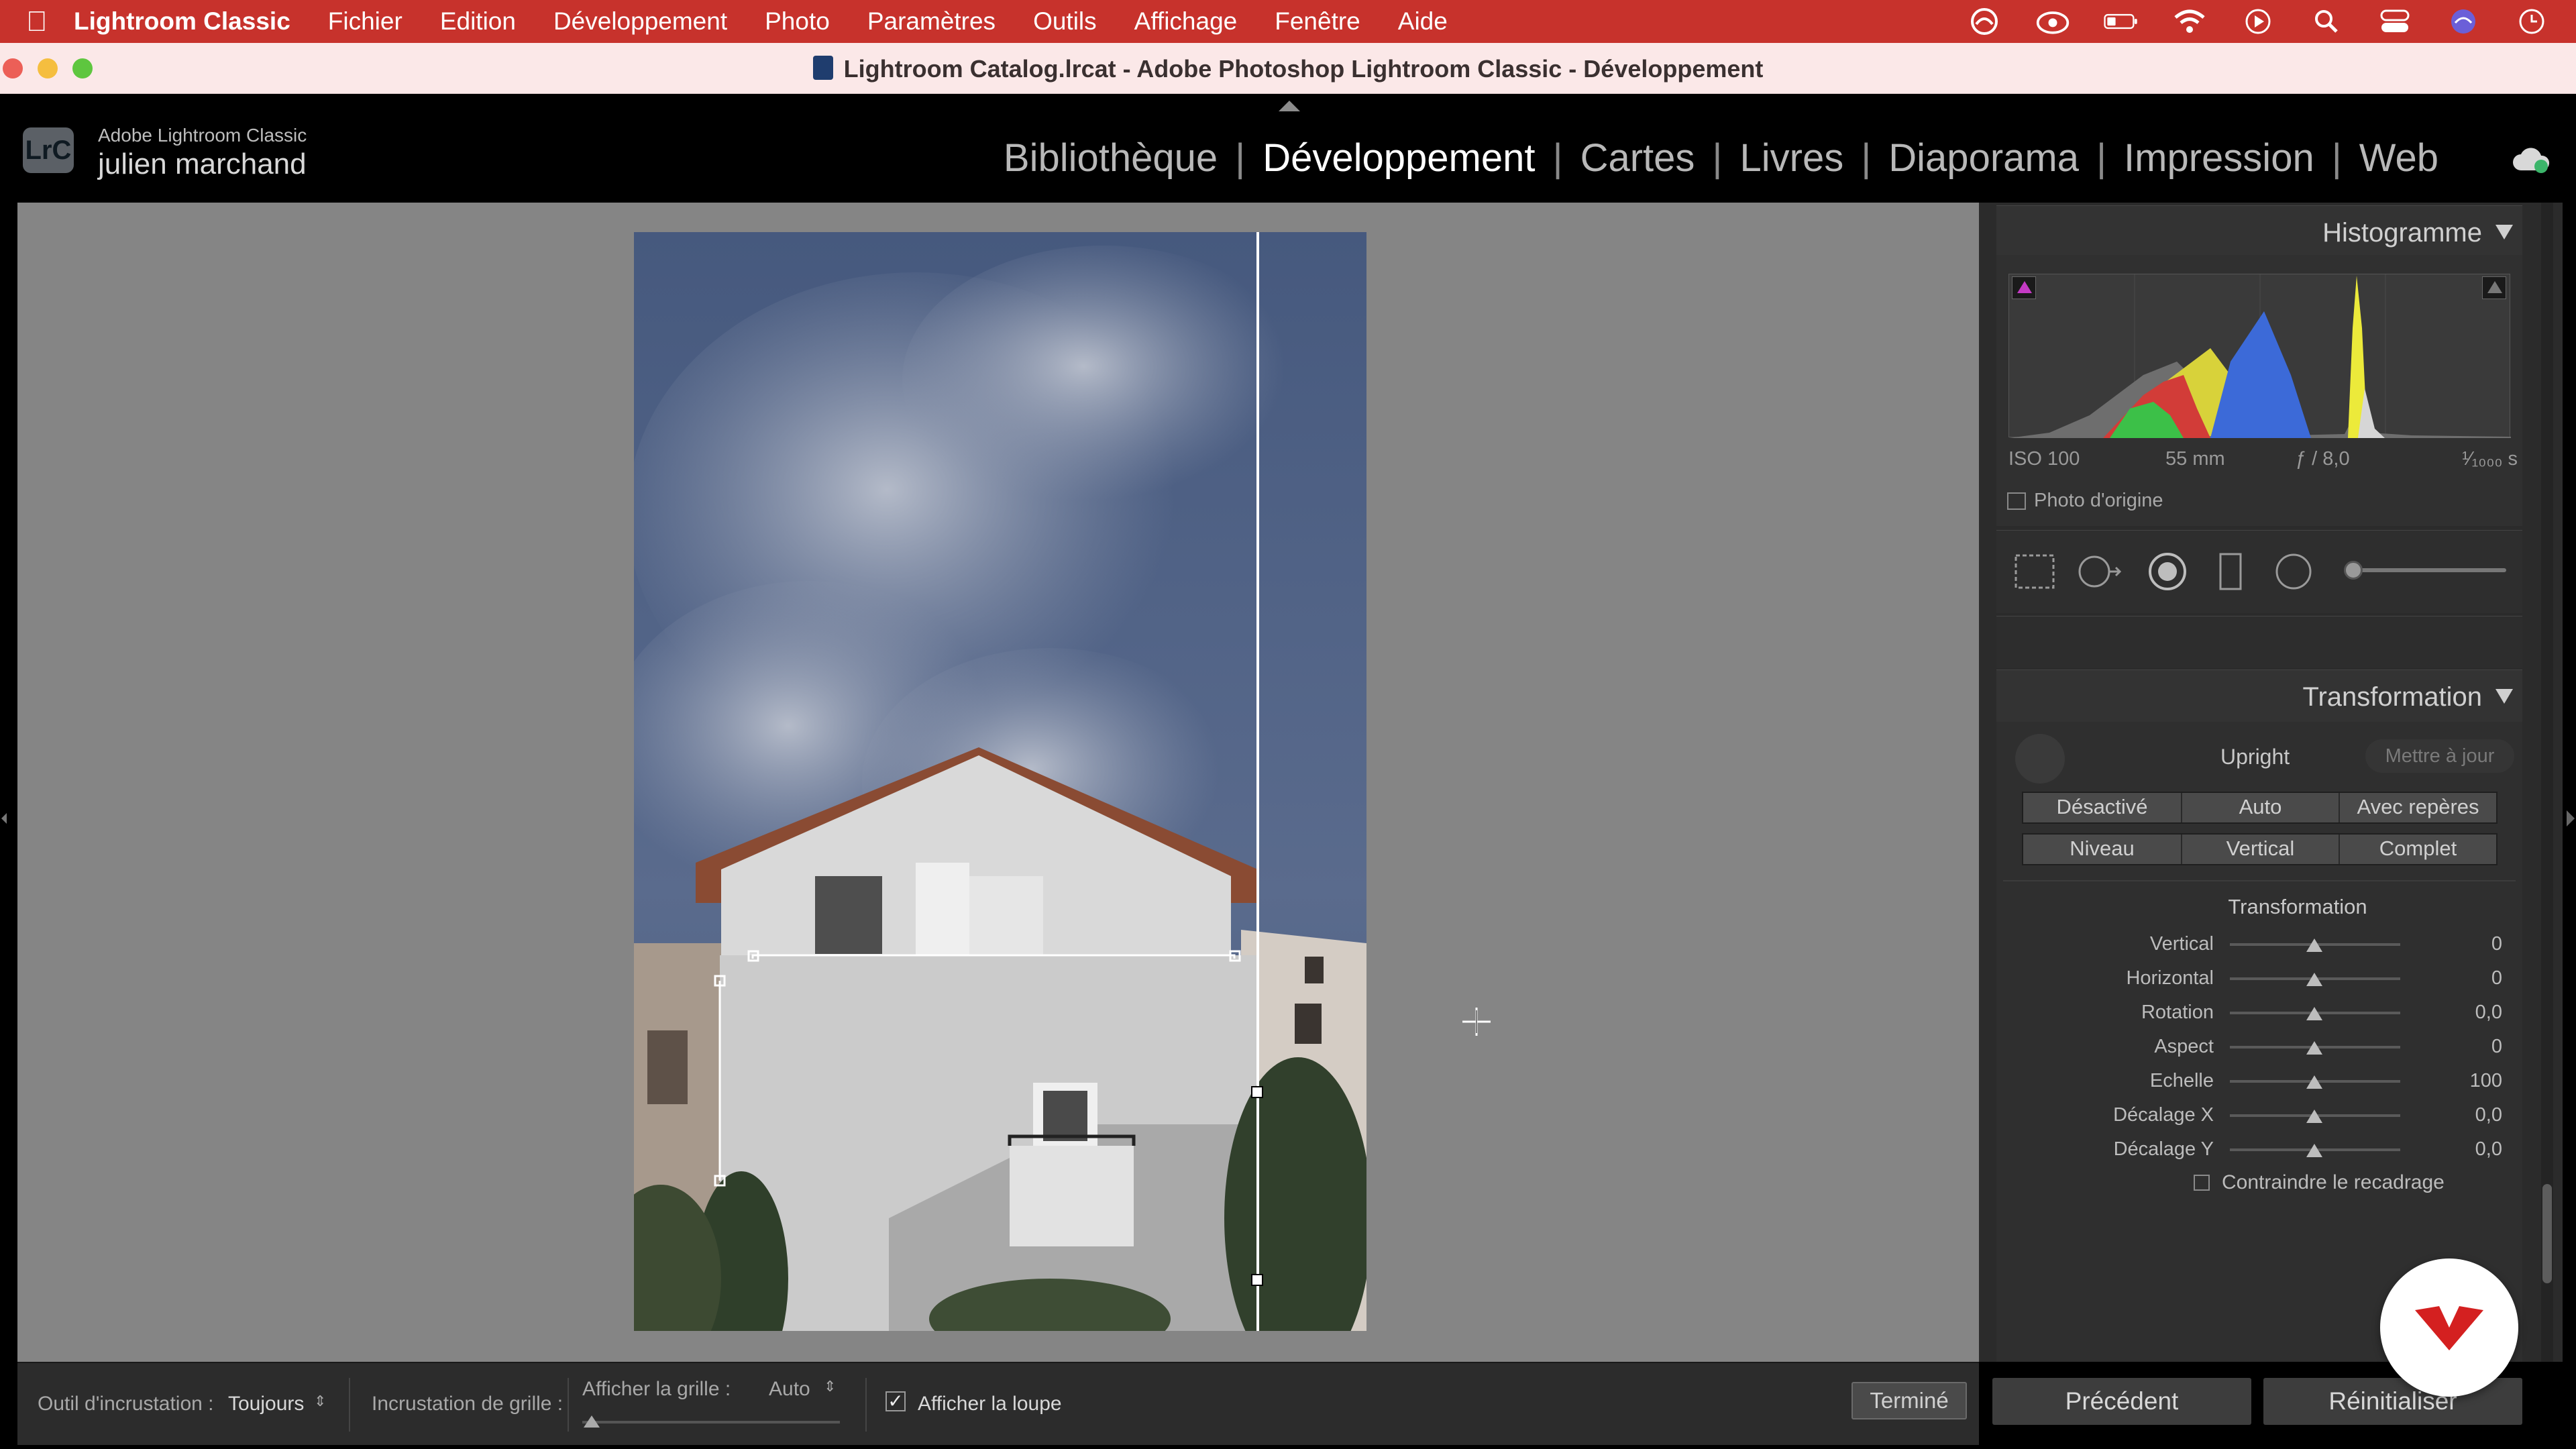 The image size is (2576, 1449). What do you see at coordinates (931, 21) in the screenshot?
I see `menu-parametres: Paramètres` at bounding box center [931, 21].